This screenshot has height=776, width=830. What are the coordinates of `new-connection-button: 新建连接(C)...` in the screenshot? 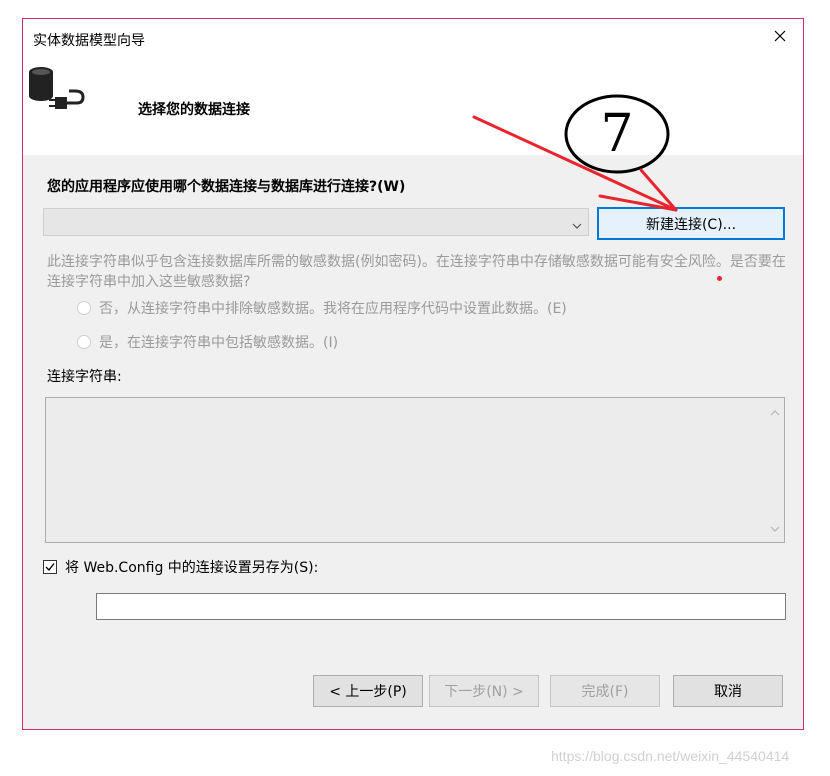 It's located at (691, 223).